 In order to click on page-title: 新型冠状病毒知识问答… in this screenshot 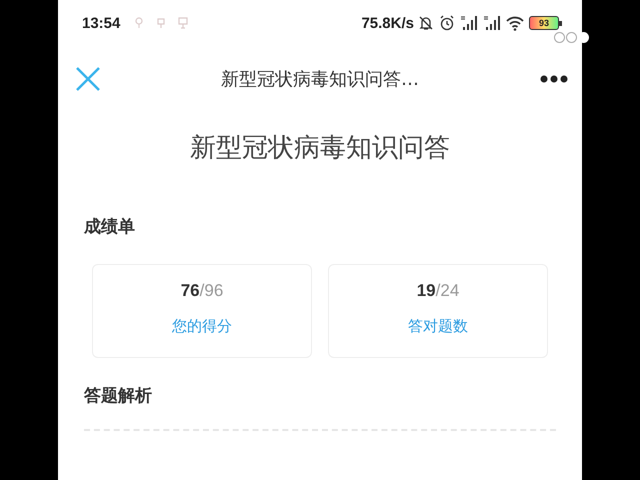, I will do `click(320, 79)`.